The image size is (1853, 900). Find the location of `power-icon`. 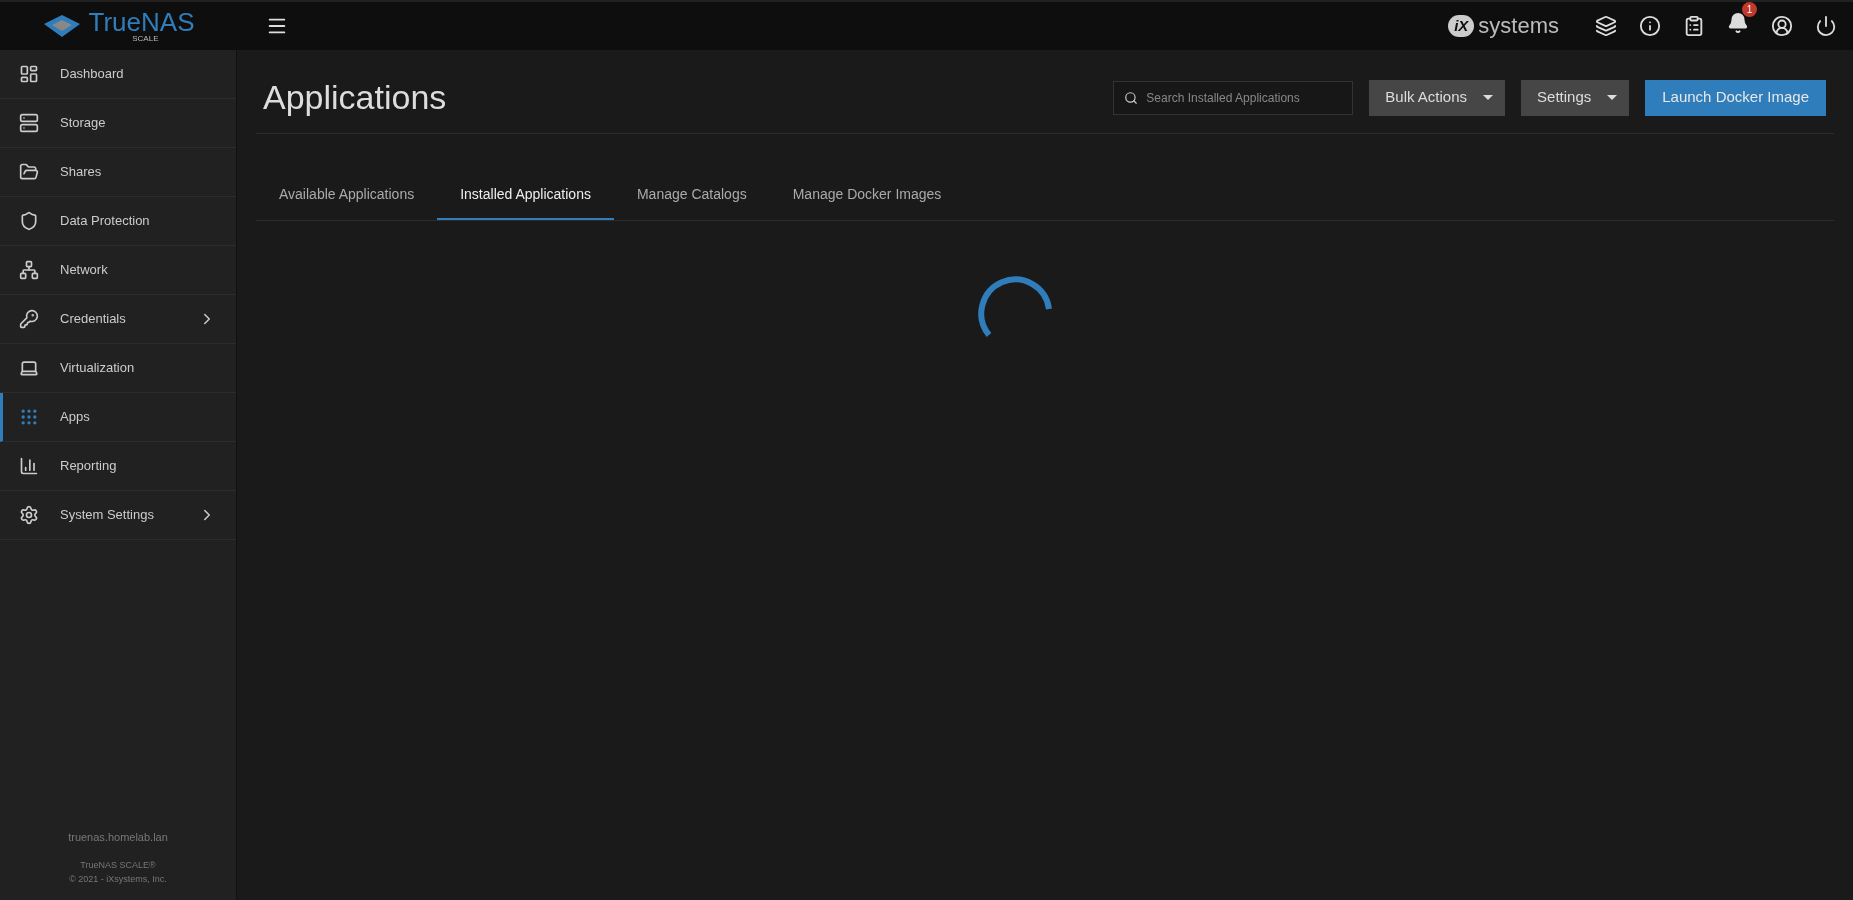

power-icon is located at coordinates (1826, 26).